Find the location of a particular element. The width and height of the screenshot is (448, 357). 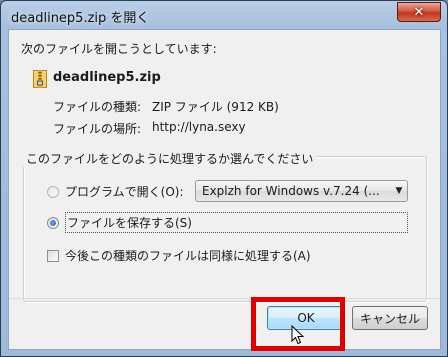

close-icon: ✕ is located at coordinates (419, 12).